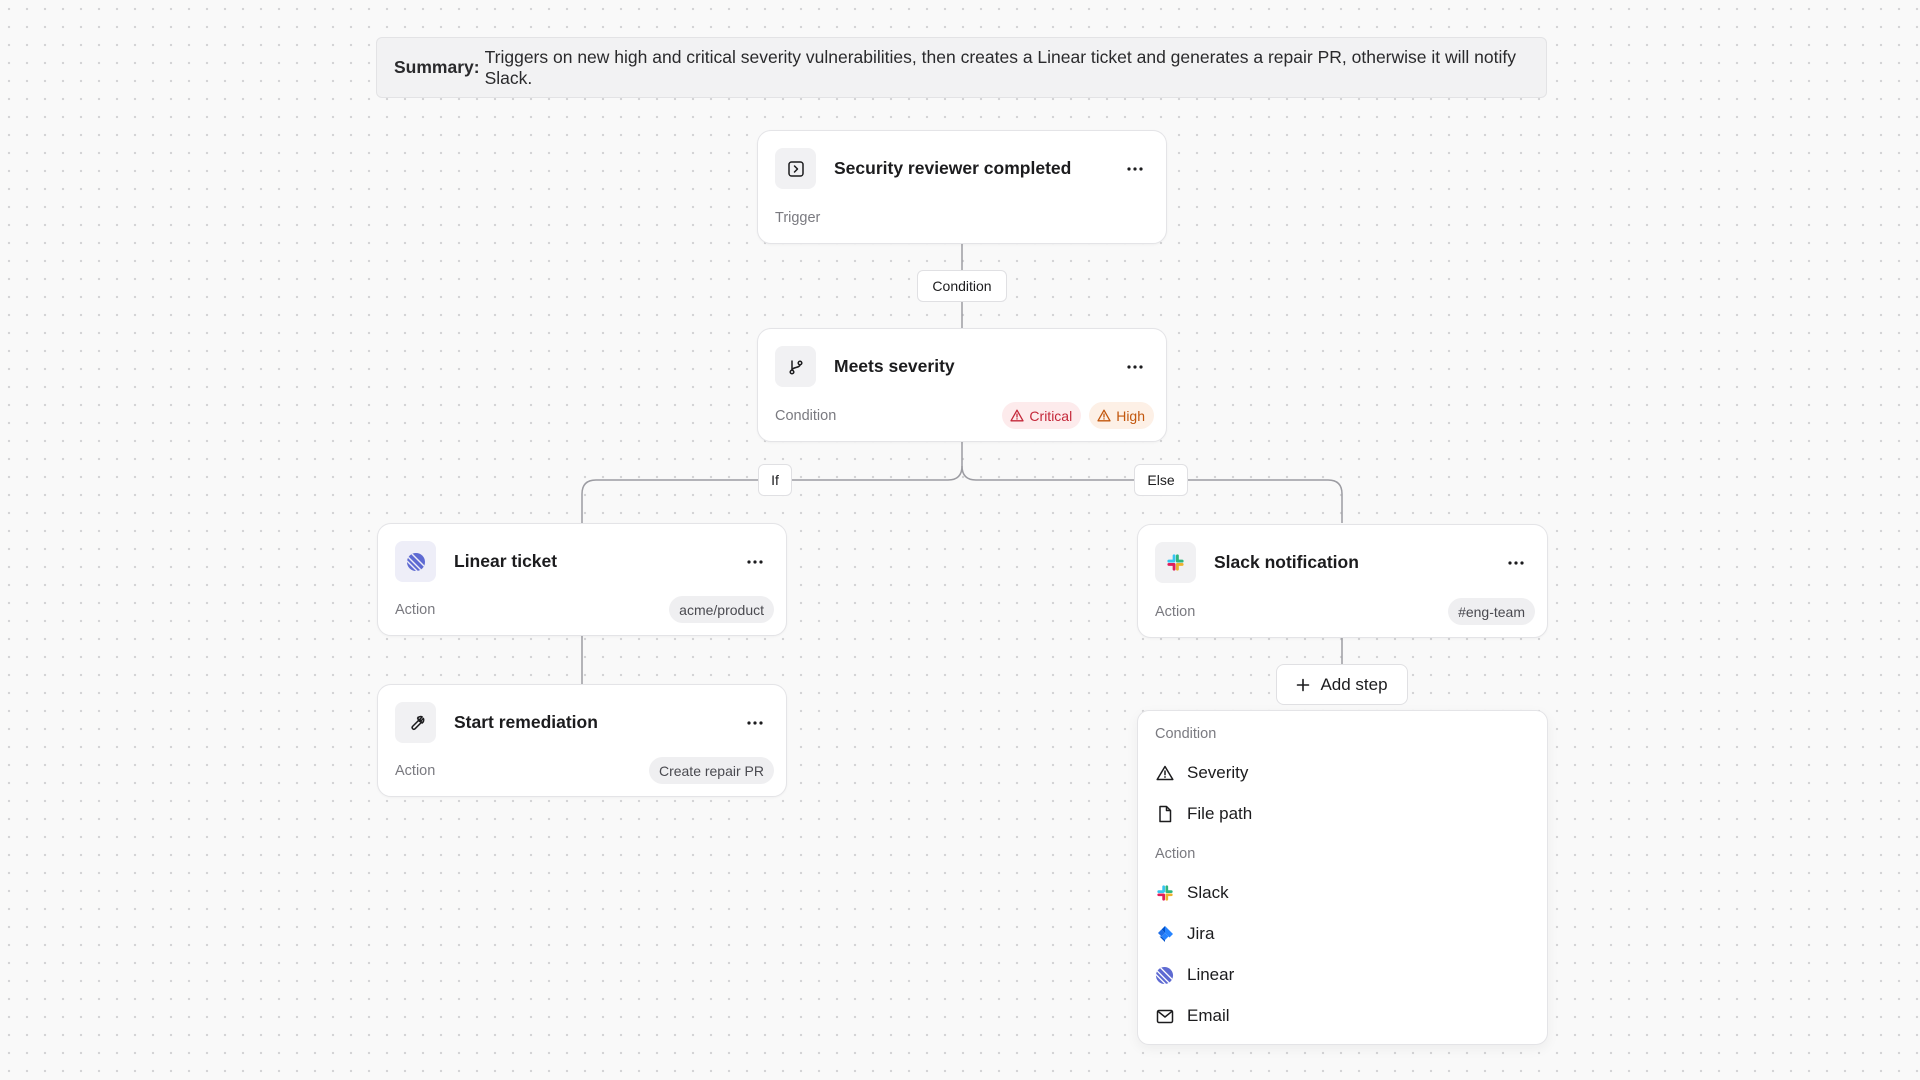  I want to click on severity-badge-critical: Critical, so click(1042, 415).